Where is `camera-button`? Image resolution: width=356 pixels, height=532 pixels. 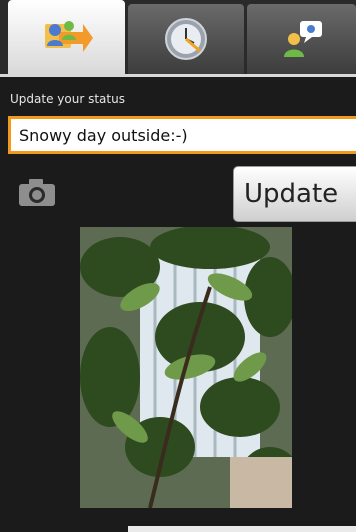
camera-button is located at coordinates (37, 192).